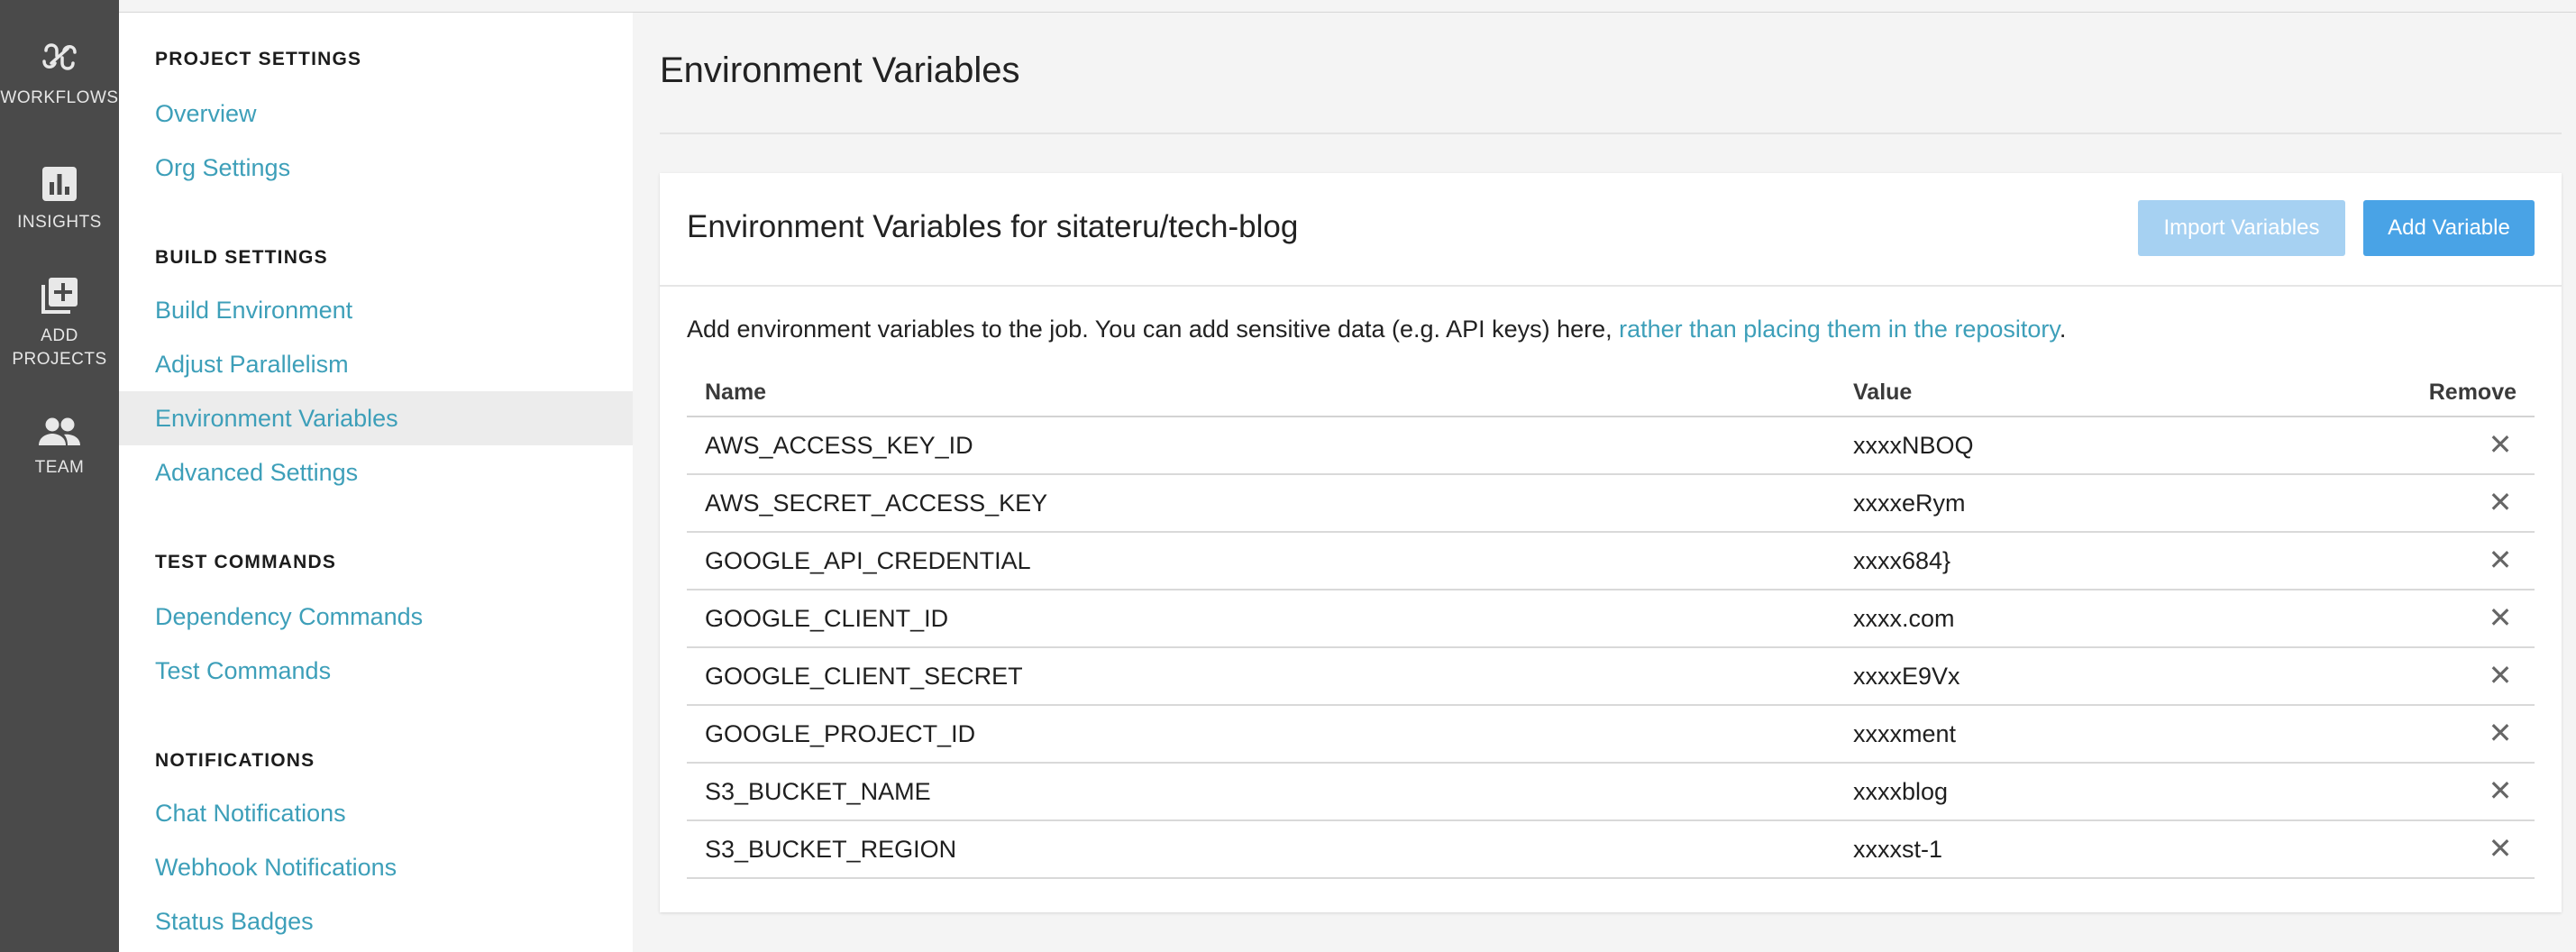 This screenshot has width=2576, height=952. What do you see at coordinates (2063, 330) in the screenshot?
I see `description-end: .` at bounding box center [2063, 330].